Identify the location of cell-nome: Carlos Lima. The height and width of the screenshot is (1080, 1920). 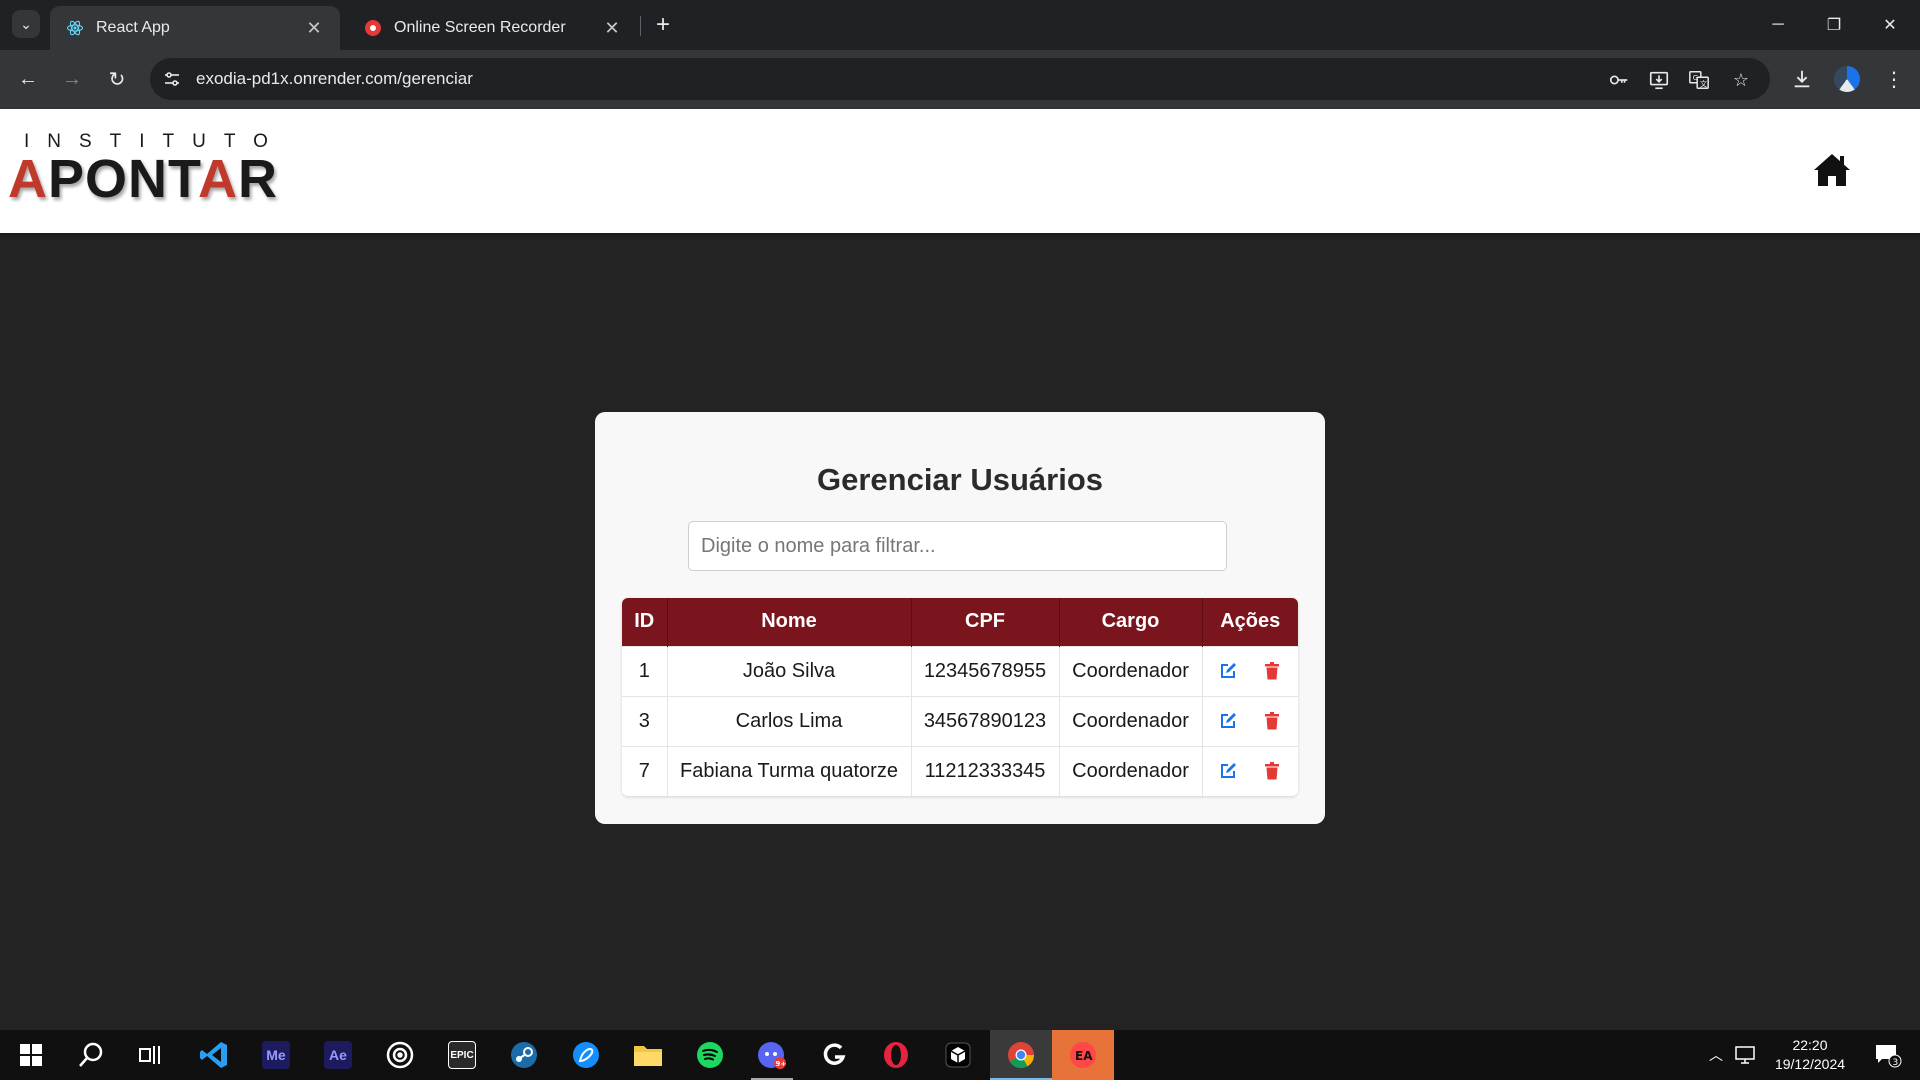
(789, 720).